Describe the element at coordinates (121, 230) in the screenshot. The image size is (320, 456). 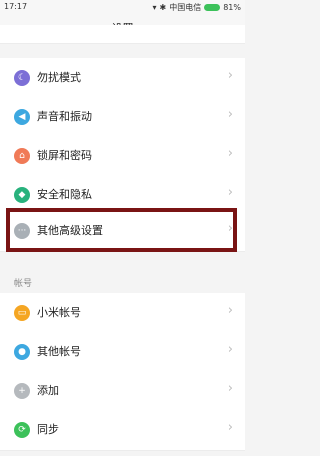
I see `highlight-box` at that location.